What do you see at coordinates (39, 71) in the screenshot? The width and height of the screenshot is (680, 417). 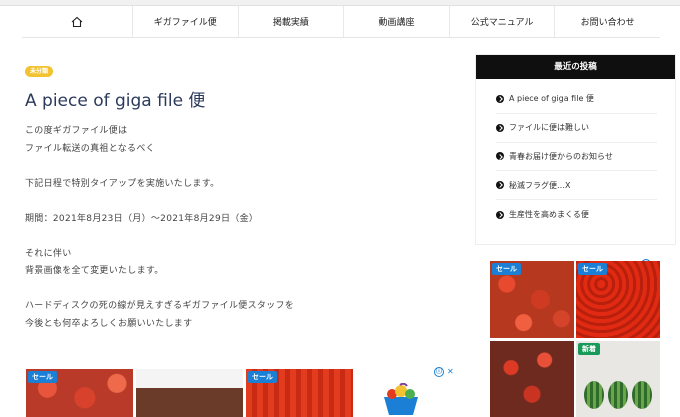 I see `category-badge: 未分類` at bounding box center [39, 71].